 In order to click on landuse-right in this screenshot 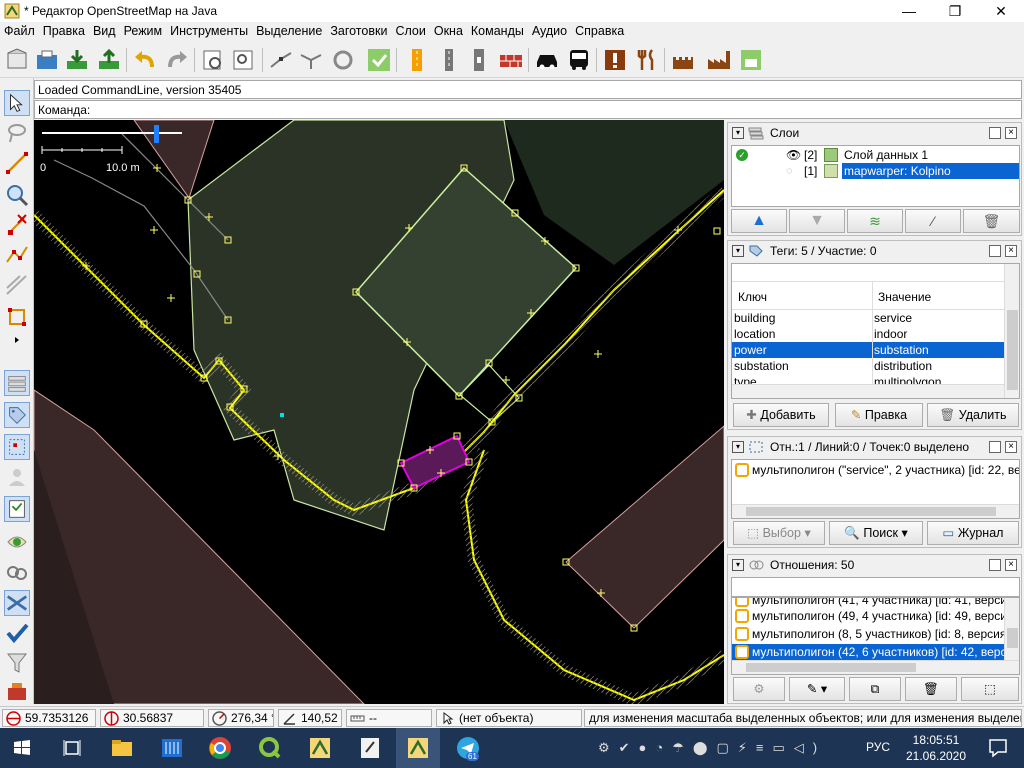, I will do `click(644, 527)`.